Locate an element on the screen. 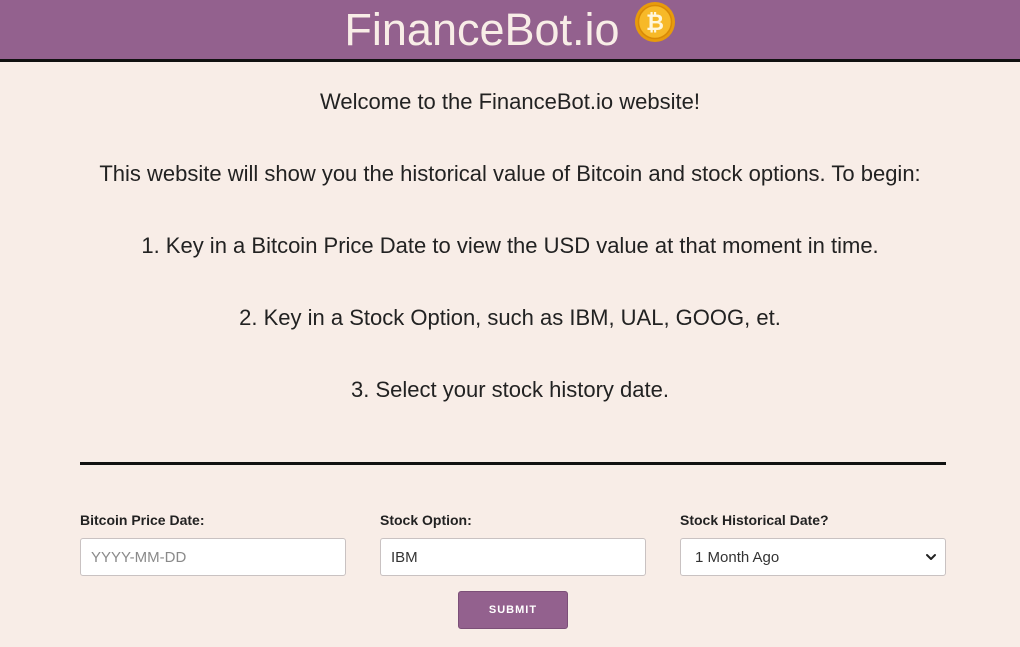 The image size is (1020, 647). brand: FinanceBot.io ₿ is located at coordinates (509, 29).